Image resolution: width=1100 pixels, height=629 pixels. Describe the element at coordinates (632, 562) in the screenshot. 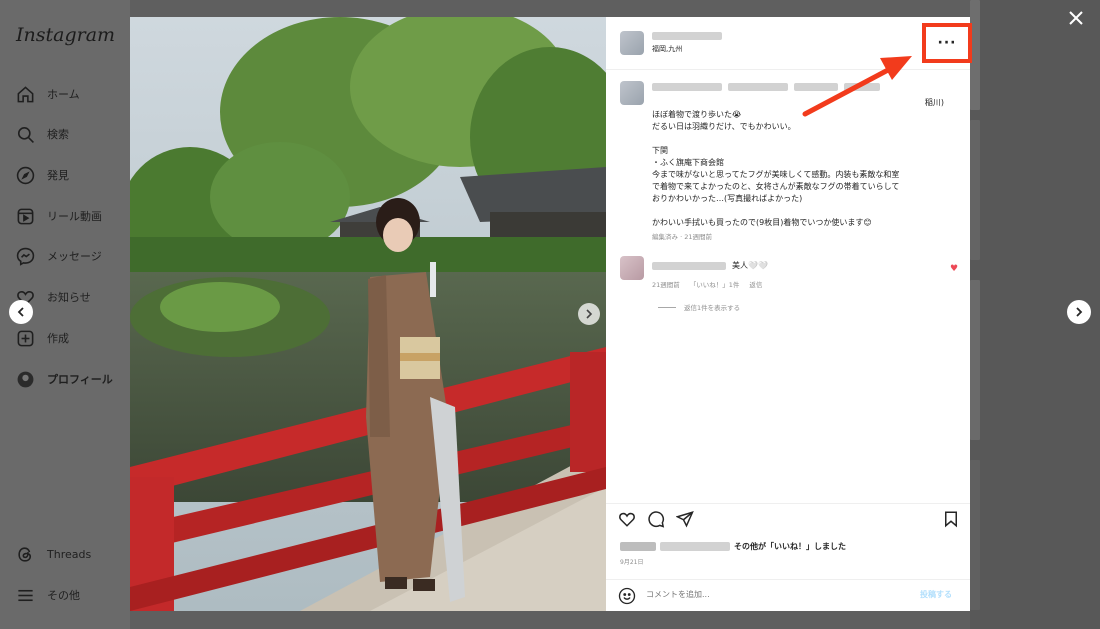

I see `post-date: 9月21日` at that location.